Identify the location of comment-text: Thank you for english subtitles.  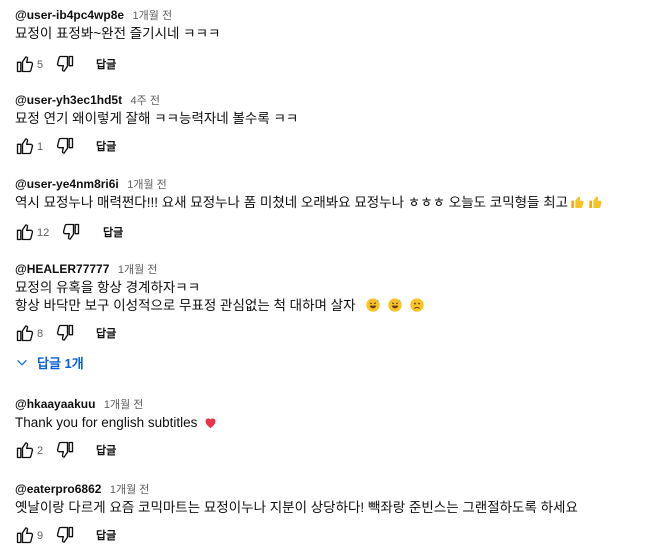
(116, 423).